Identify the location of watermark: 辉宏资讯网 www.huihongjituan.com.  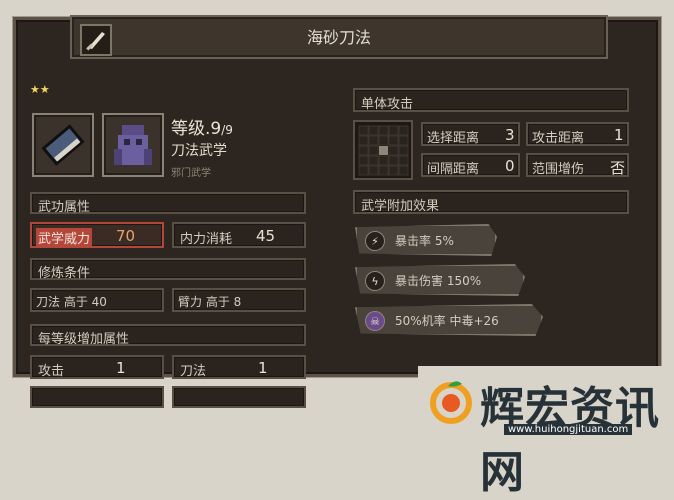
(546, 432).